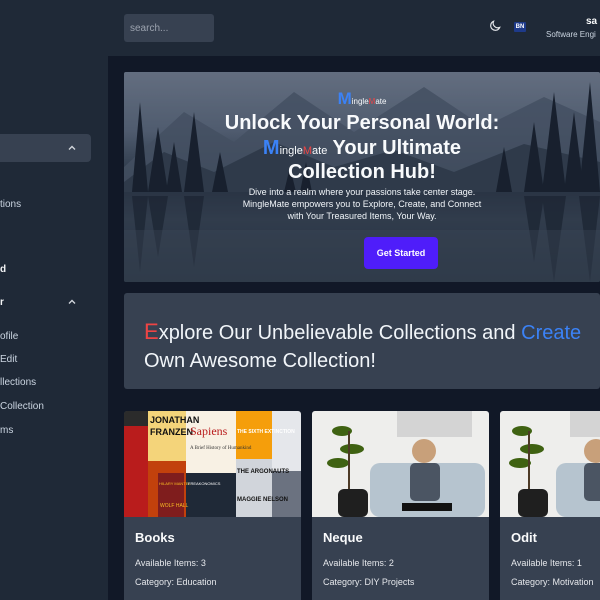  What do you see at coordinates (2, 302) in the screenshot?
I see `sidebar-item-user: r` at bounding box center [2, 302].